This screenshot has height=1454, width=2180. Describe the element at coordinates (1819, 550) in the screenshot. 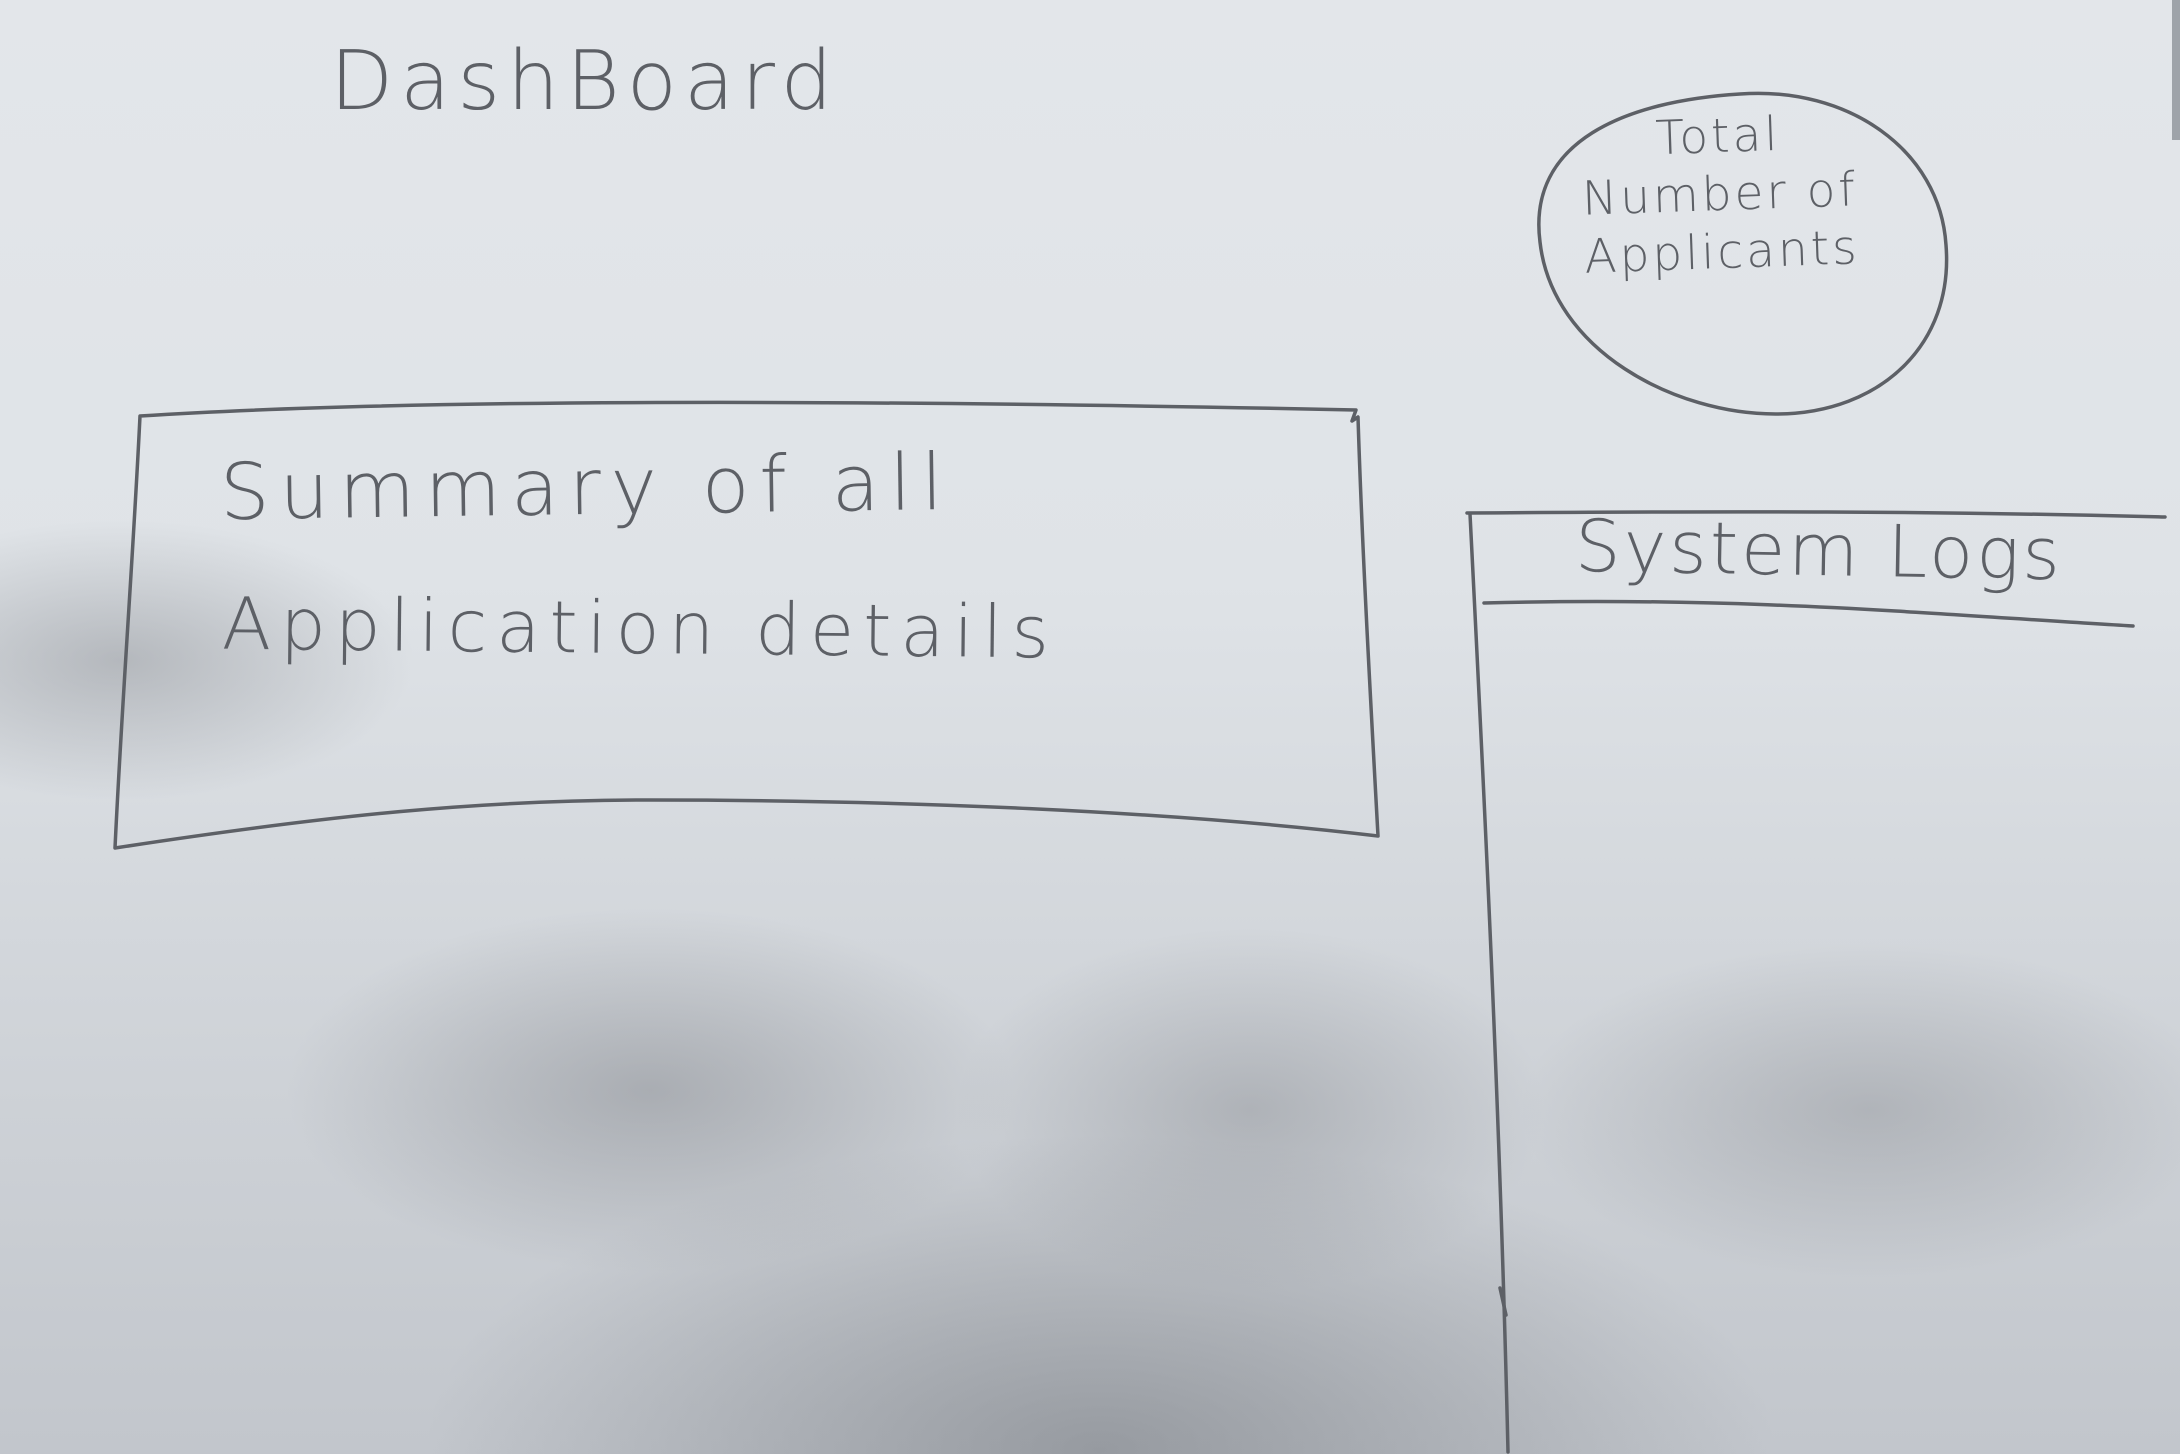

I see `system-logs-title: System Logs` at that location.